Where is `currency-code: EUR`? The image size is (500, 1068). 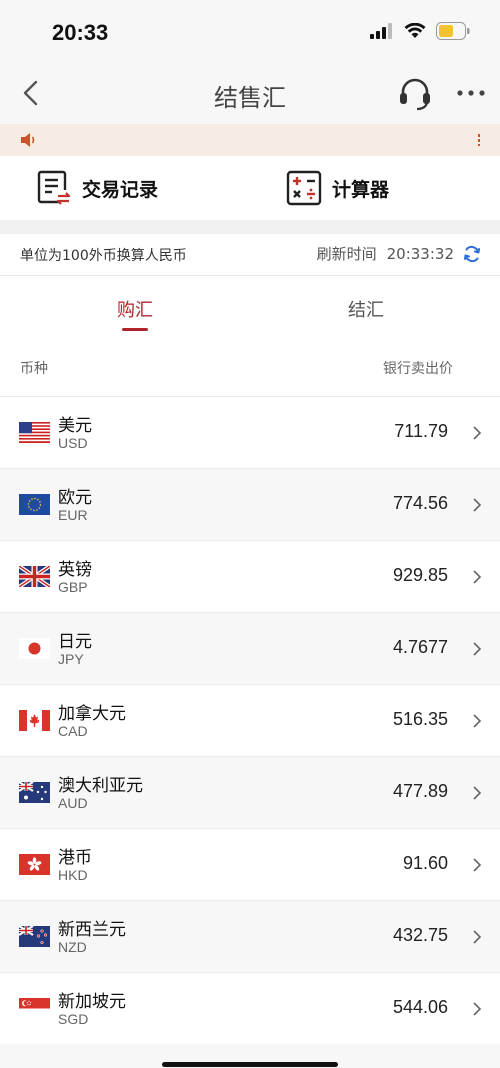
currency-code: EUR is located at coordinates (73, 515).